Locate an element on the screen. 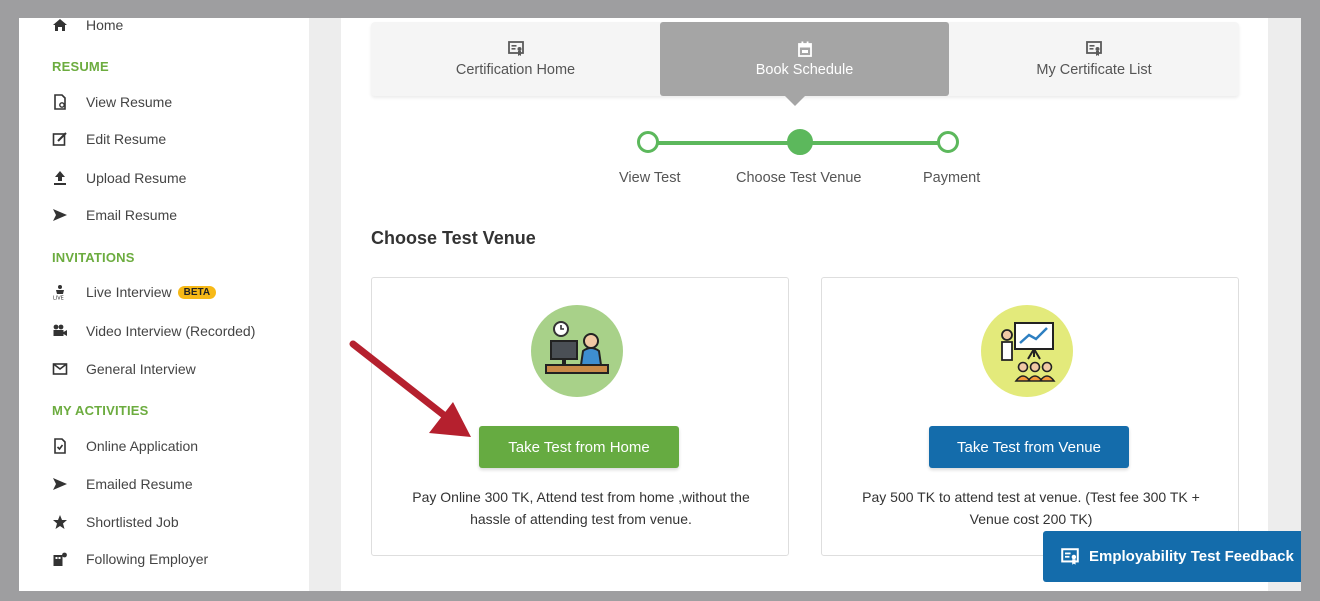 The height and width of the screenshot is (601, 1320). sidebar-item-video-interview: Video Interview (Recorded) is located at coordinates (152, 331).